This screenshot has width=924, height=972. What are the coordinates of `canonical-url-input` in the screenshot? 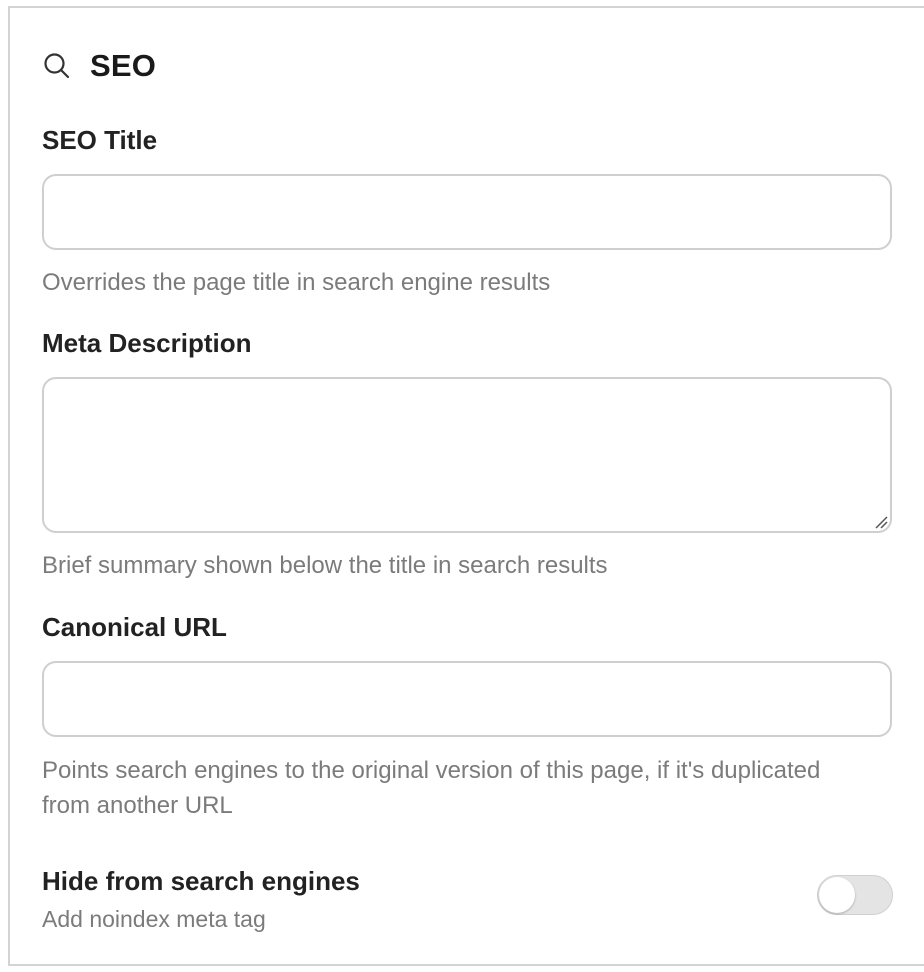 It's located at (467, 699).